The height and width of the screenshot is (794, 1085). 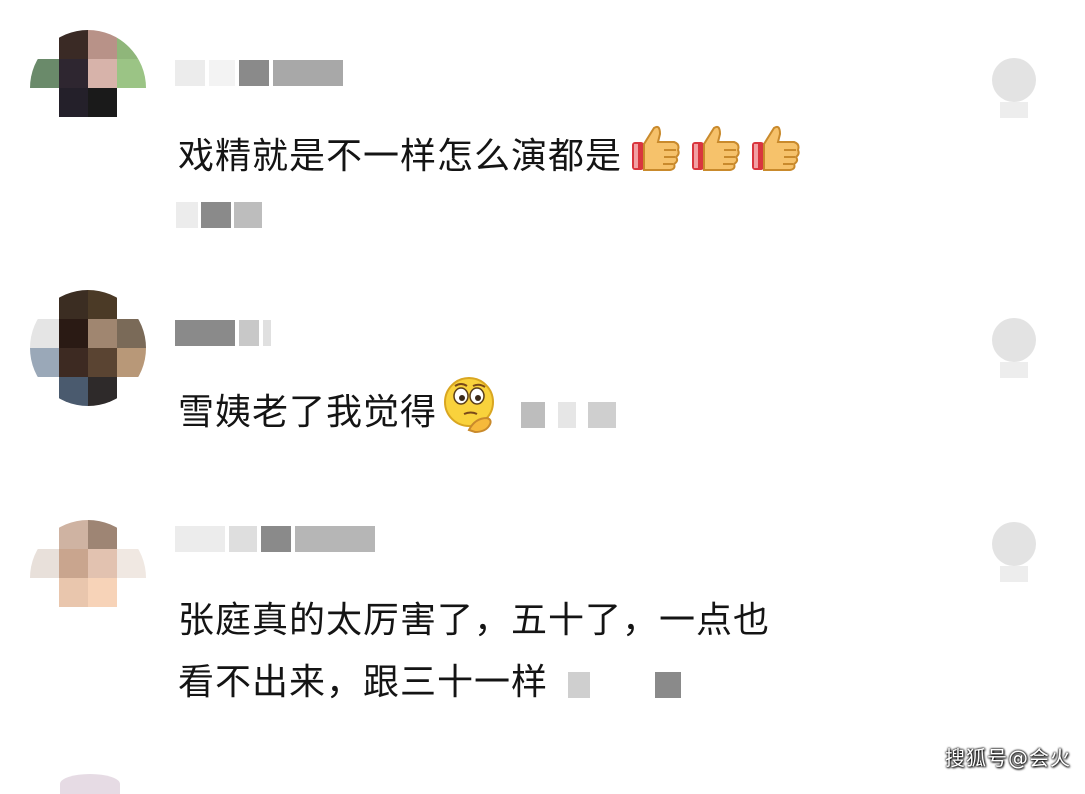 I want to click on comment-text: 雪姨老了我觉得, so click(x=397, y=414).